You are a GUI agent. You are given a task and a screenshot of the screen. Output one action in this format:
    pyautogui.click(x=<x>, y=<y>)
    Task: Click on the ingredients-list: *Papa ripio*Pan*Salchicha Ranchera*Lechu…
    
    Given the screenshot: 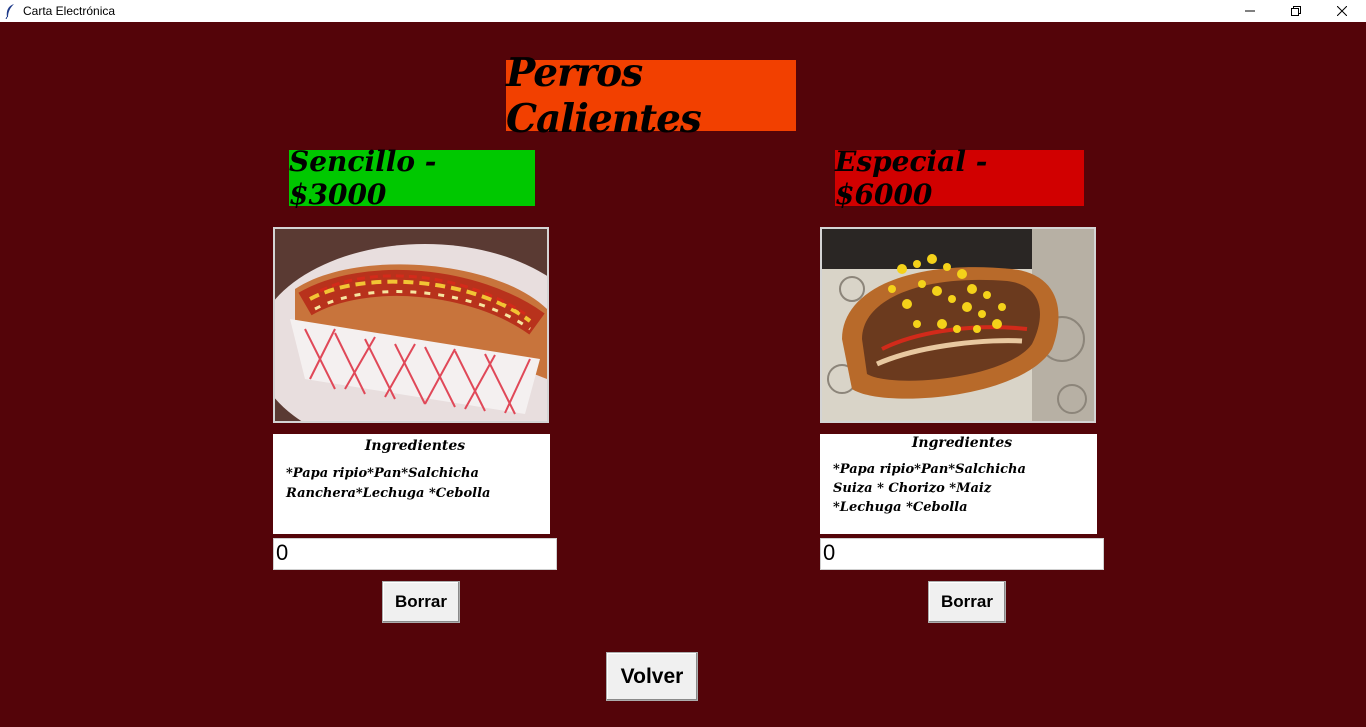 What is the action you would take?
    pyautogui.click(x=388, y=483)
    